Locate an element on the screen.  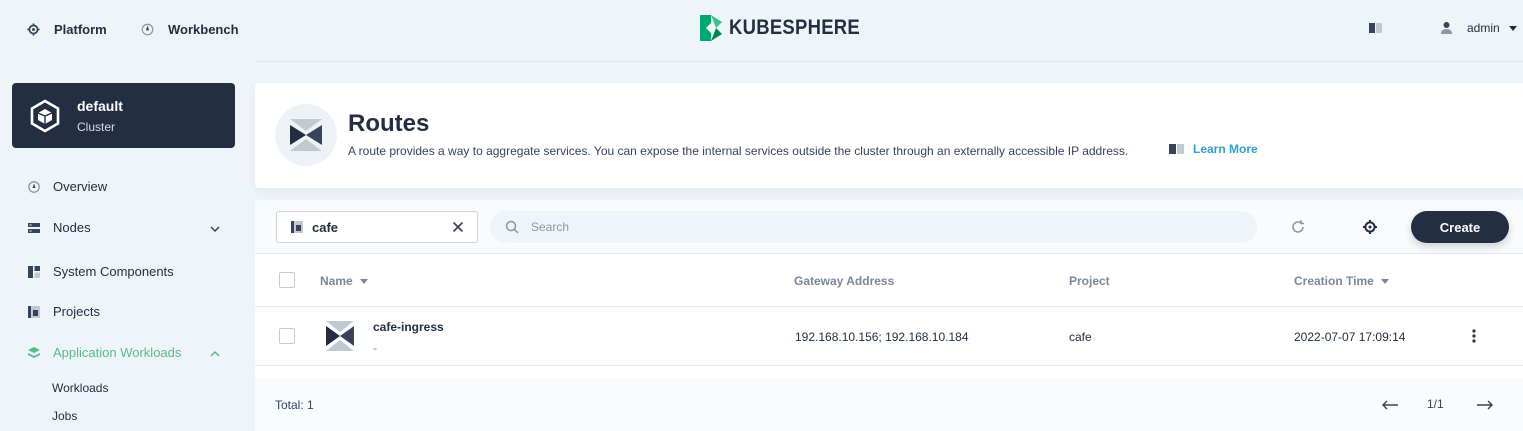
sidebar-item-application-workloads: Application Workloads is located at coordinates (128, 352).